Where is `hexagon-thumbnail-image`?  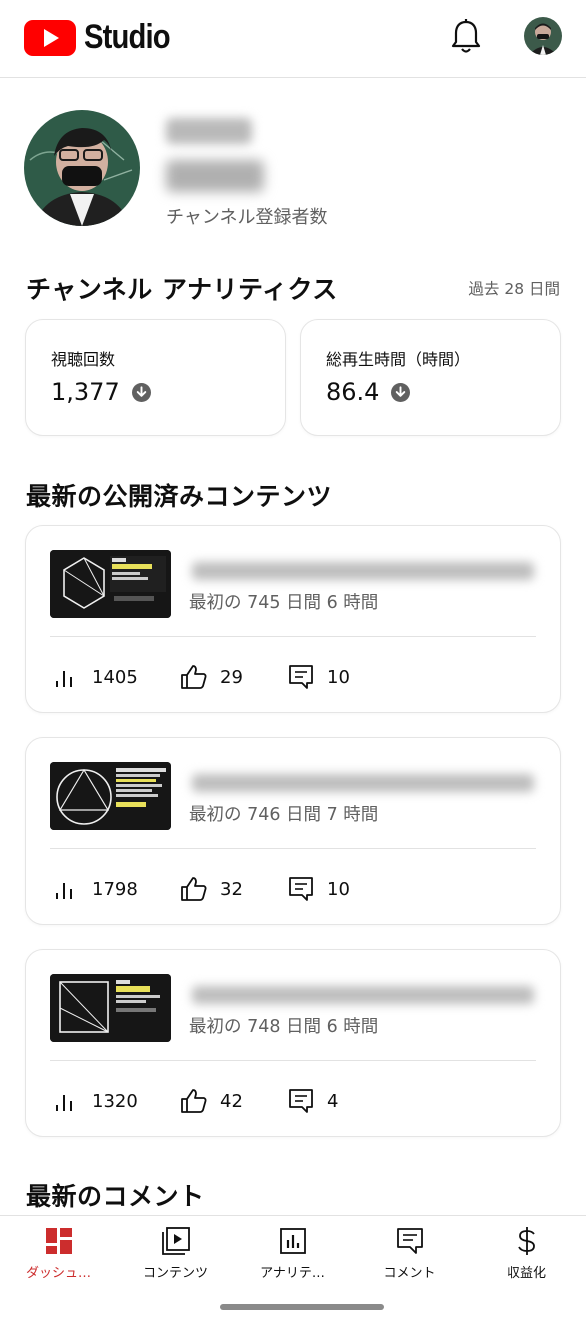
hexagon-thumbnail-image is located at coordinates (110, 584).